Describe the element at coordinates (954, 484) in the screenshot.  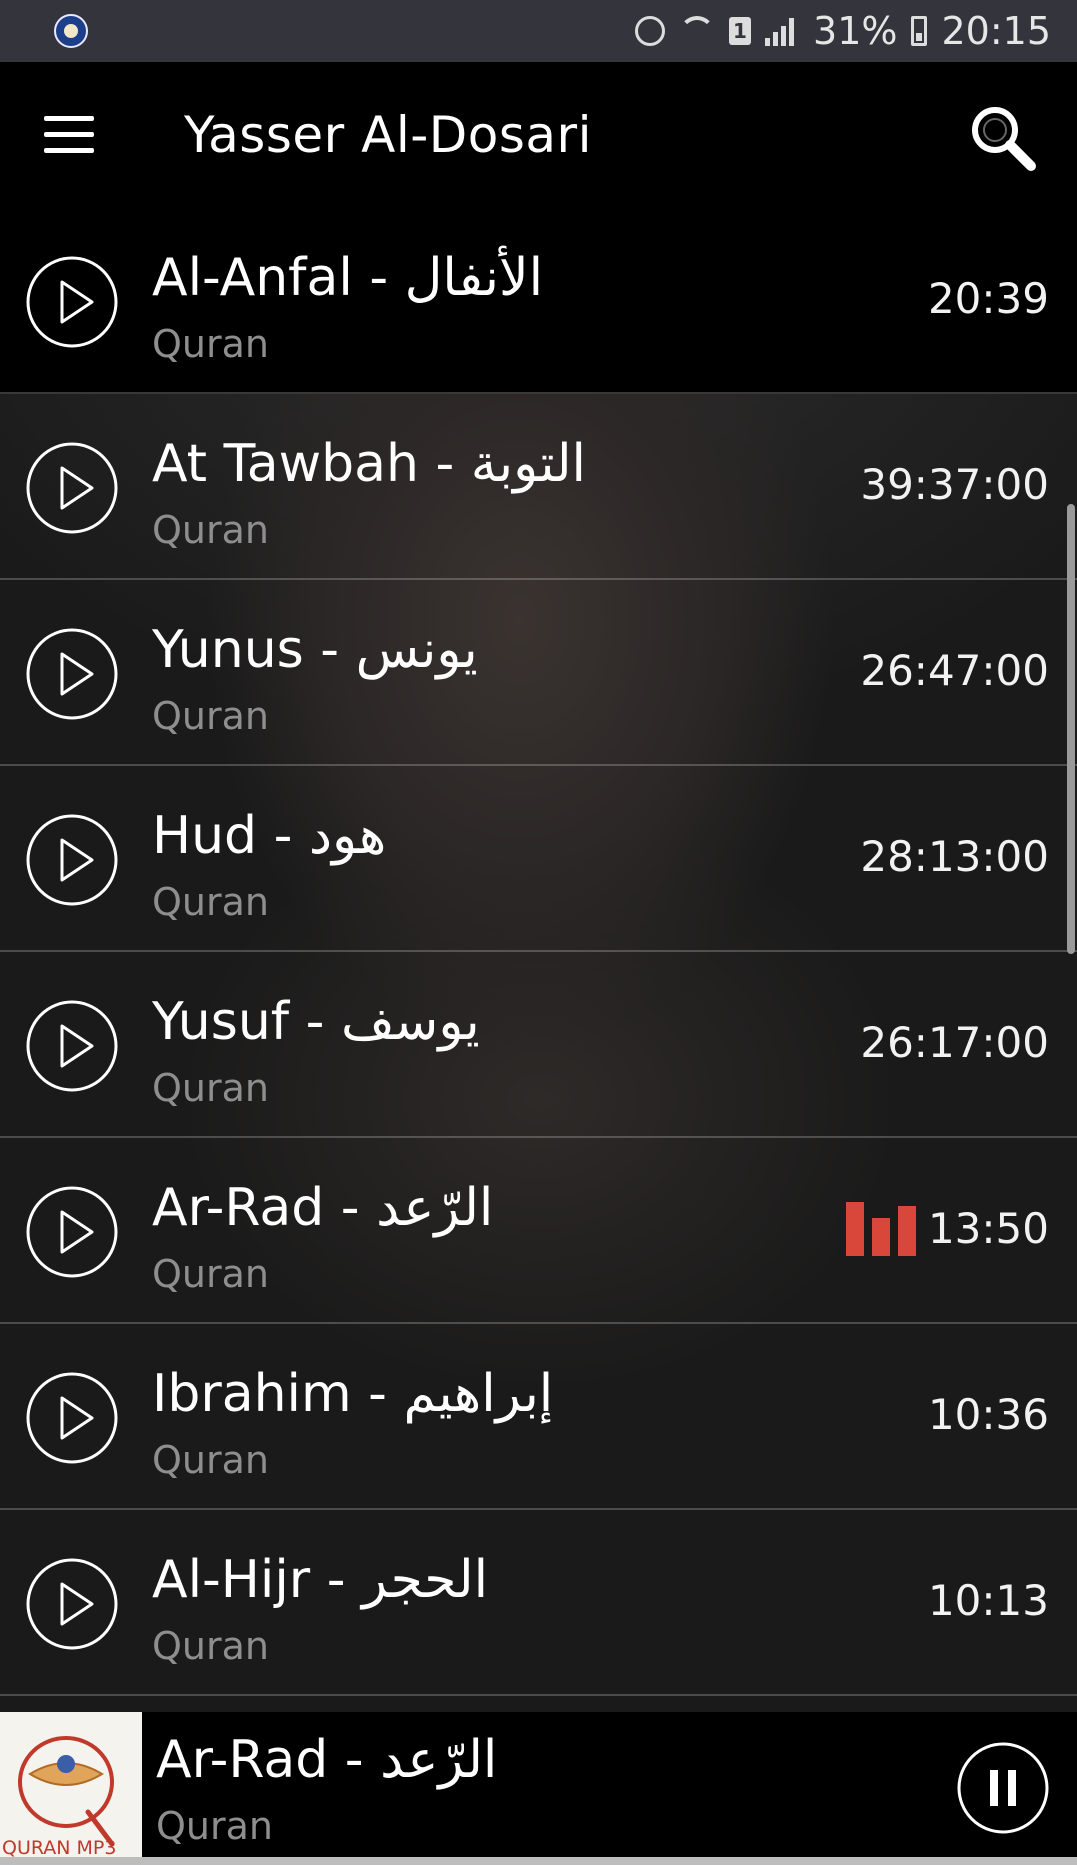
I see `track-duration: 39:37:00` at that location.